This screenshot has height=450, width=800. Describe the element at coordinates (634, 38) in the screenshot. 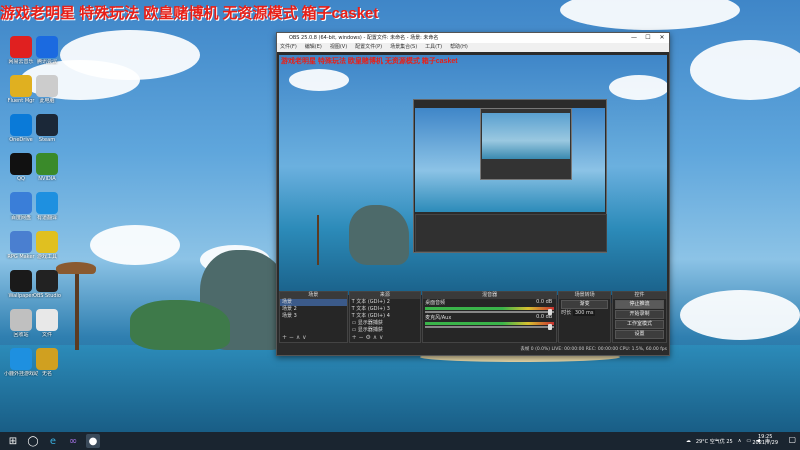

I see `minimize-button: —` at that location.